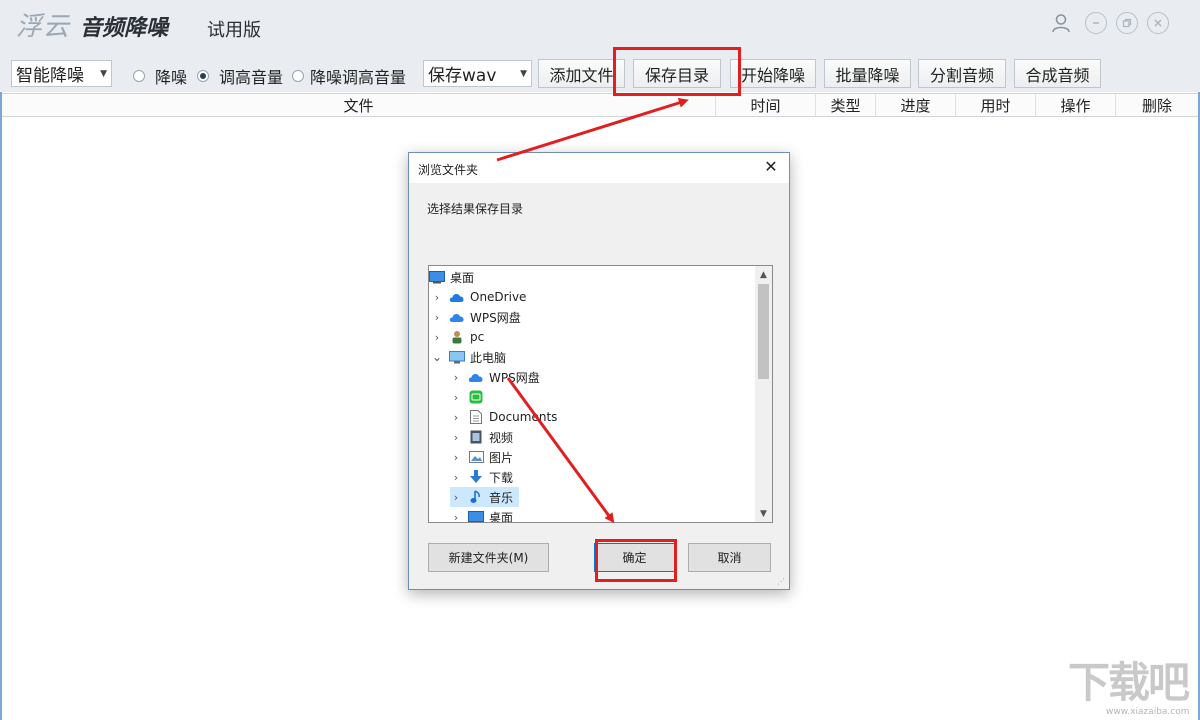 This screenshot has height=720, width=1200. Describe the element at coordinates (501, 457) in the screenshot. I see `tree-item-label: 图片` at that location.